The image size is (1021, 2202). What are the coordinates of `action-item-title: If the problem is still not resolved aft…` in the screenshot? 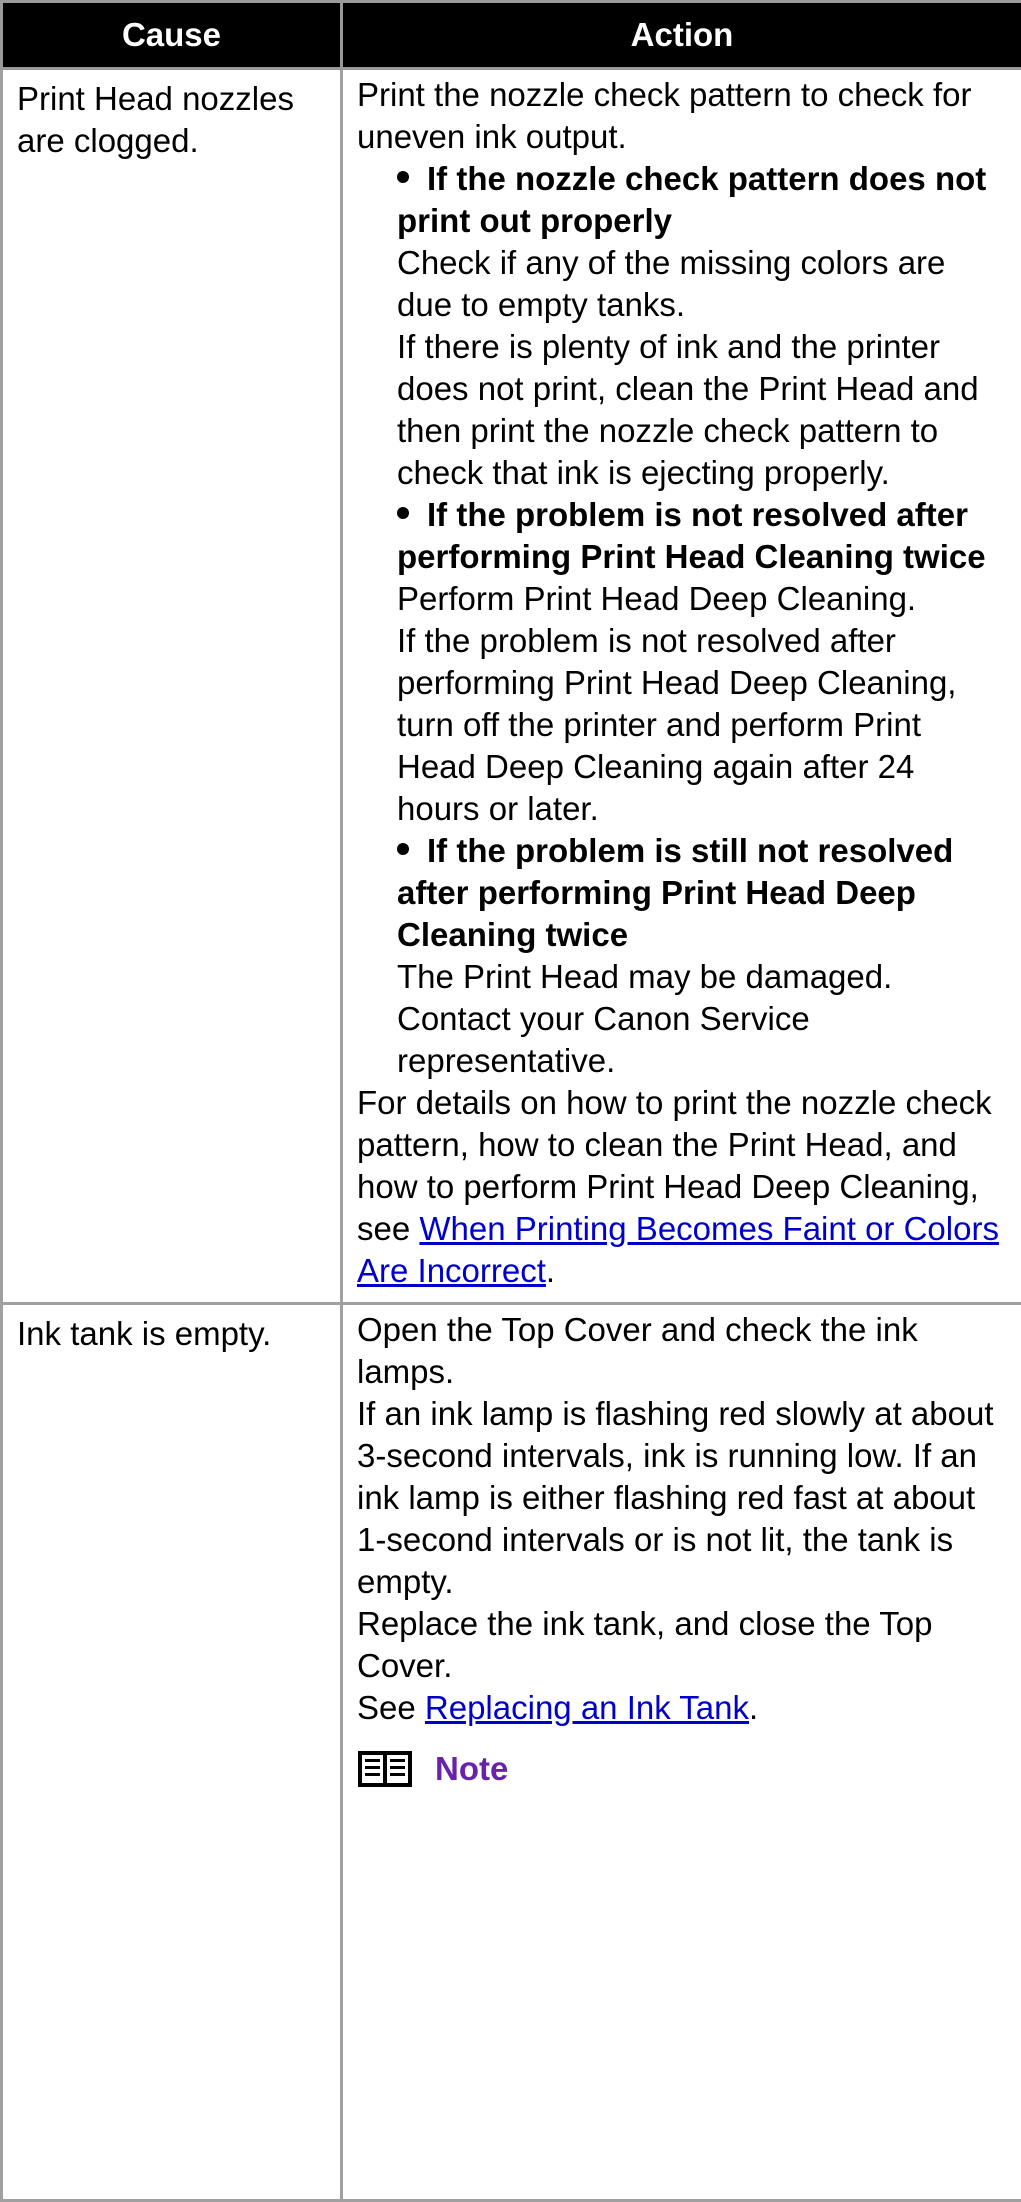 It's located at (700, 893).